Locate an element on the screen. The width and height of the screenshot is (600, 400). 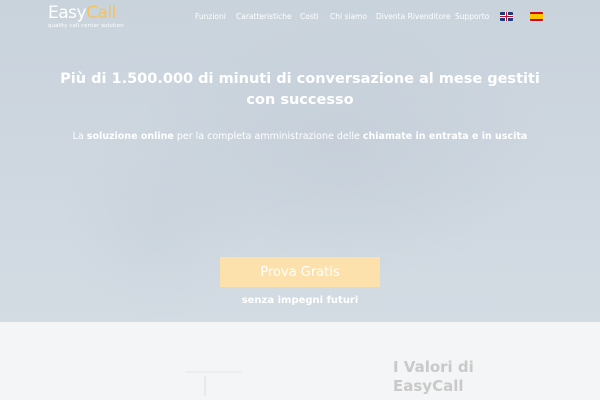
nav-item-costi: Costi is located at coordinates (309, 16).